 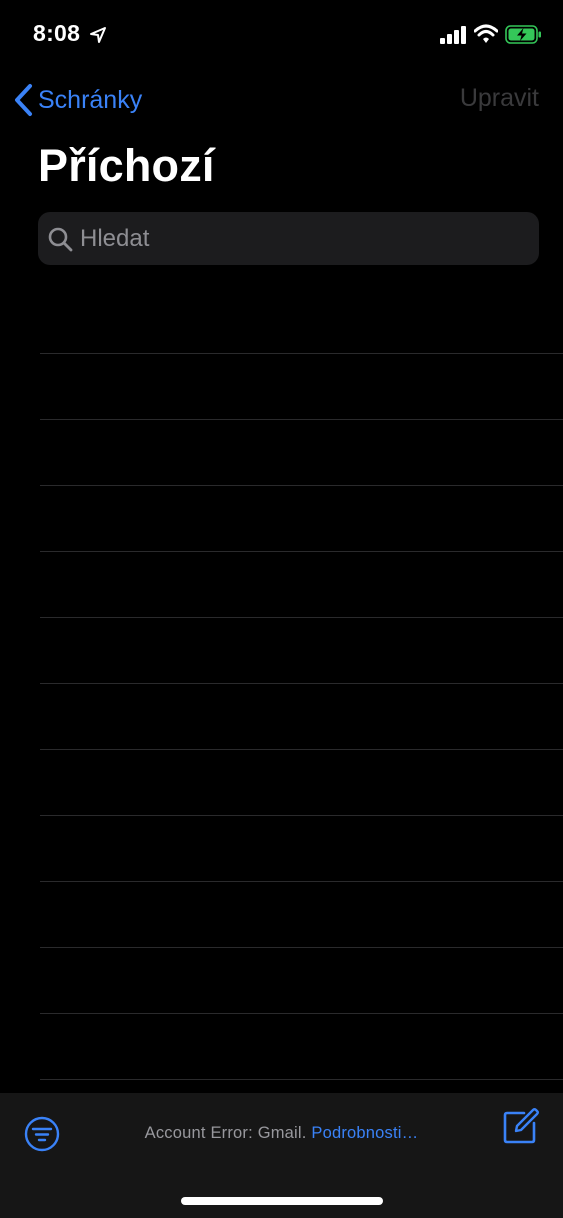 I want to click on chevron-left-icon, so click(x=23, y=100).